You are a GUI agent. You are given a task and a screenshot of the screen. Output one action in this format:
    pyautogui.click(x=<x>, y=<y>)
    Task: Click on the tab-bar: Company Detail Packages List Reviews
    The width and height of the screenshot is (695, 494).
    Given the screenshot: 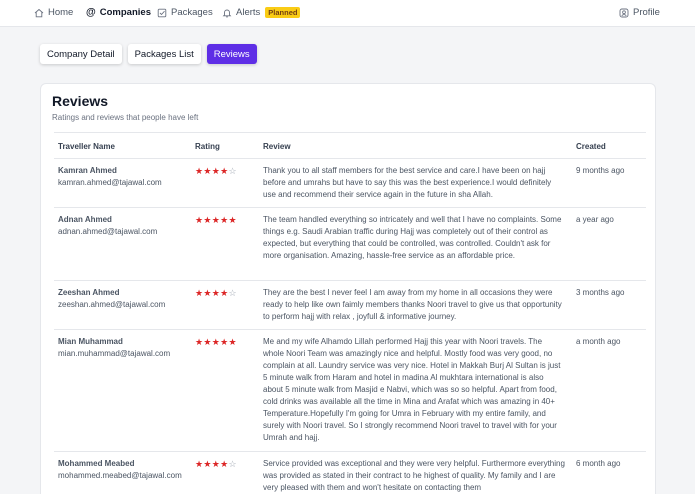 What is the action you would take?
    pyautogui.click(x=151, y=54)
    